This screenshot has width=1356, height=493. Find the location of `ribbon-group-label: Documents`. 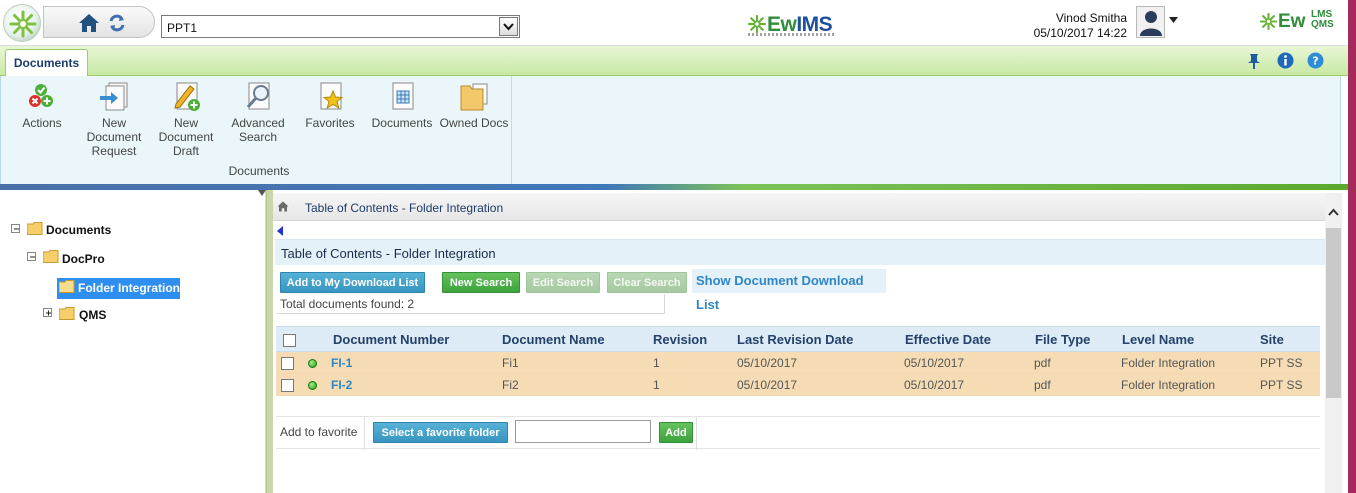

ribbon-group-label: Documents is located at coordinates (259, 171).